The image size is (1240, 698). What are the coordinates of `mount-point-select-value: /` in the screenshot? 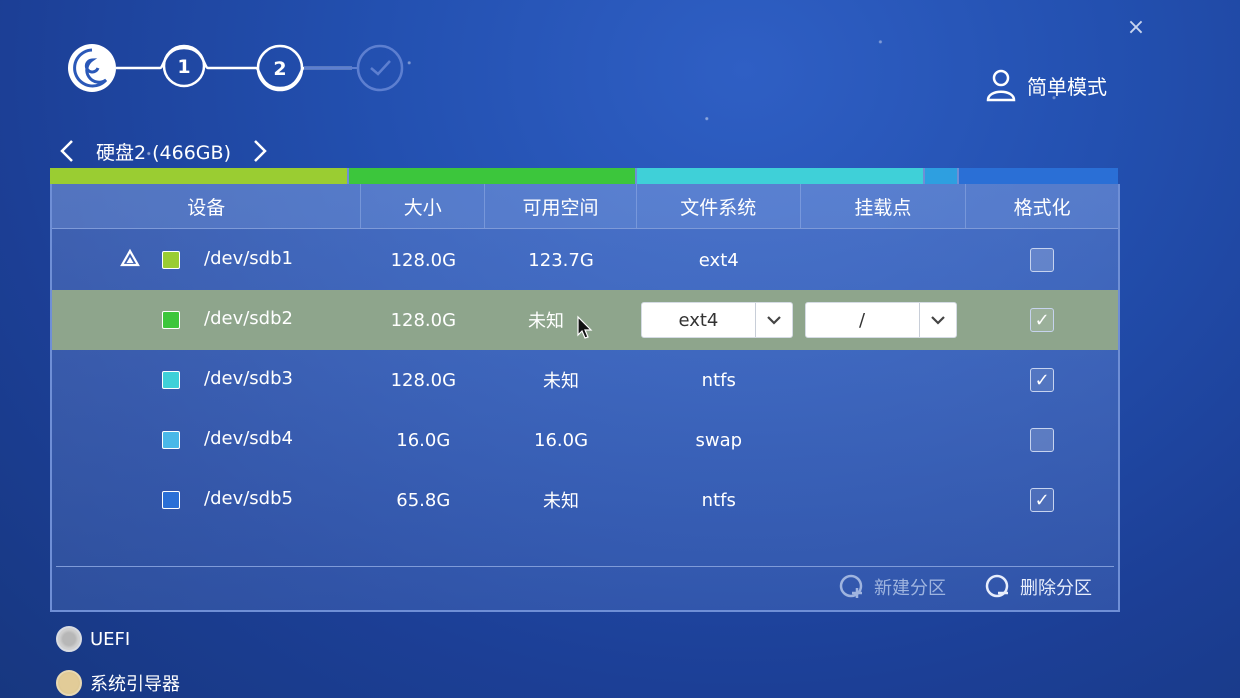 It's located at (862, 320).